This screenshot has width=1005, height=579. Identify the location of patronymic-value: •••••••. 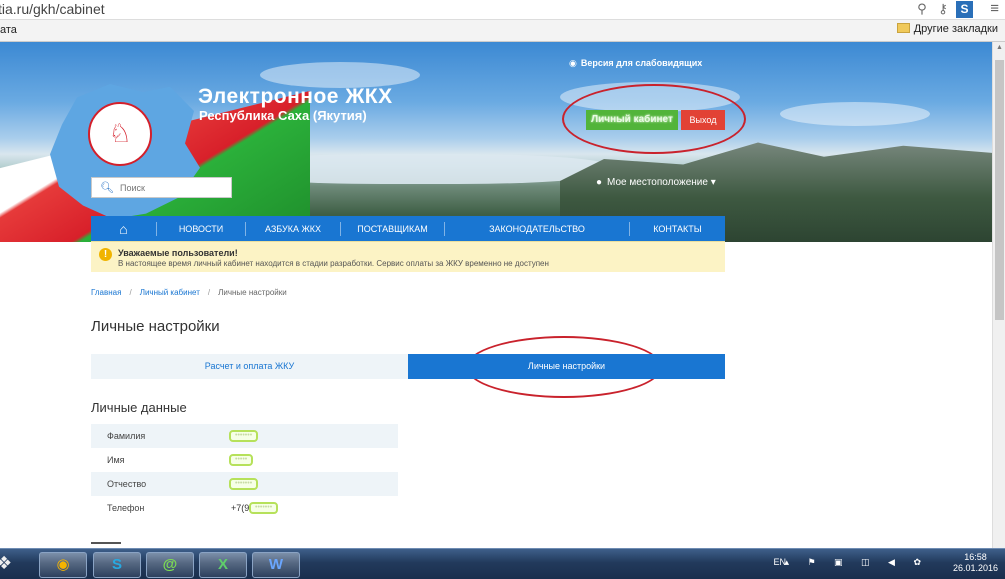
(244, 484).